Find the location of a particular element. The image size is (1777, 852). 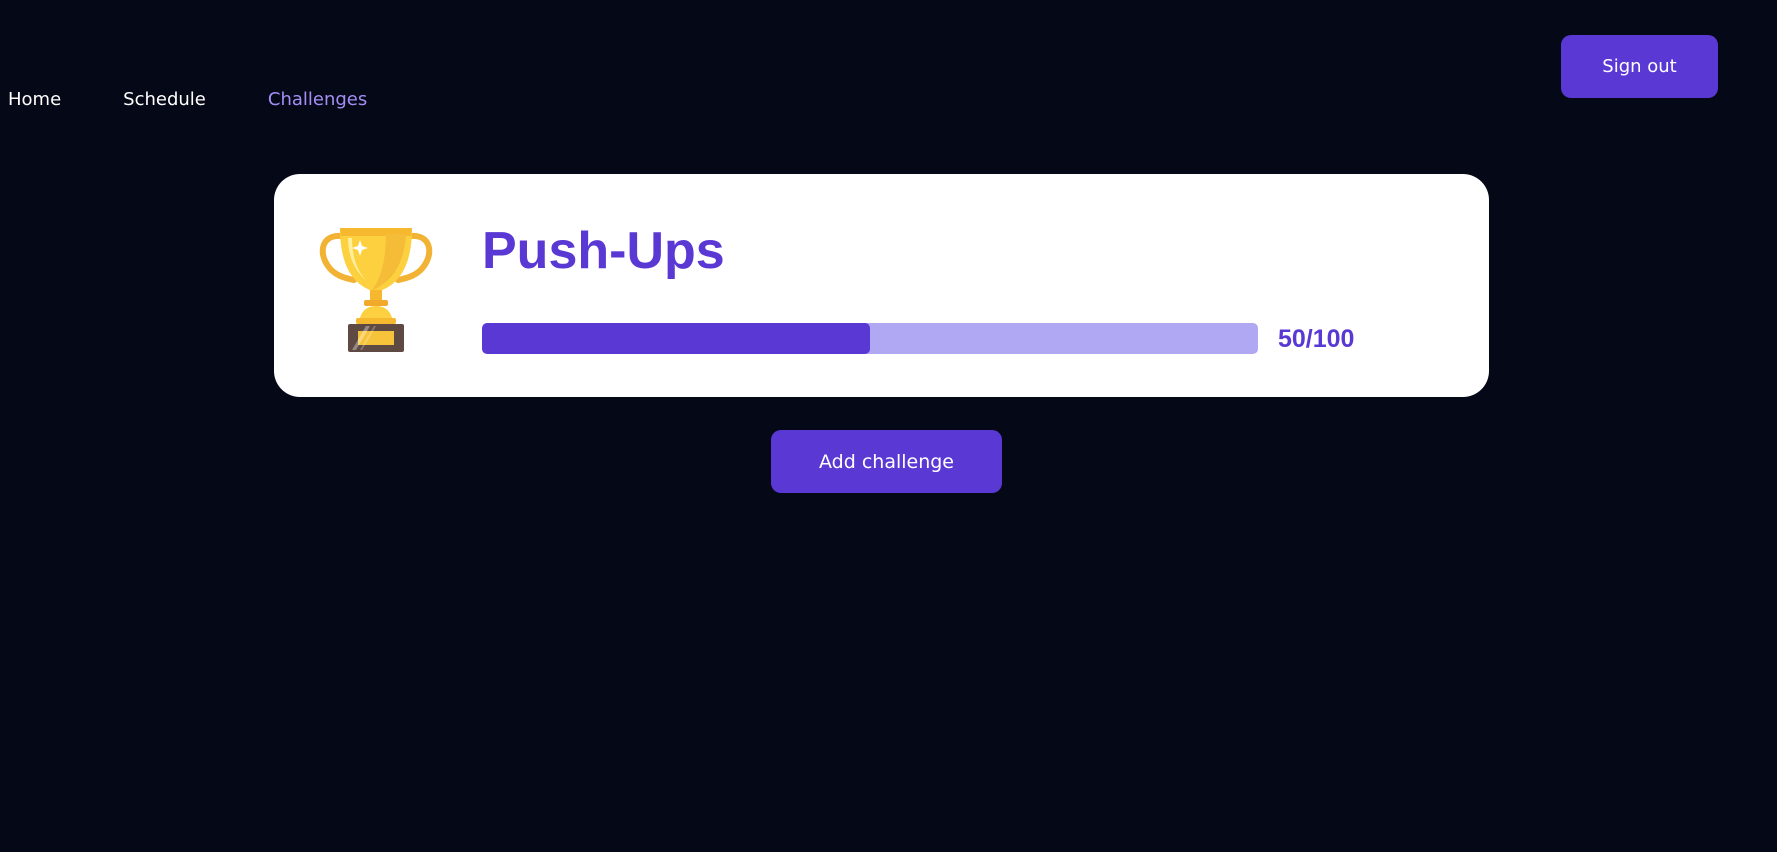

add-challenge-button: Add challenge is located at coordinates (886, 461).